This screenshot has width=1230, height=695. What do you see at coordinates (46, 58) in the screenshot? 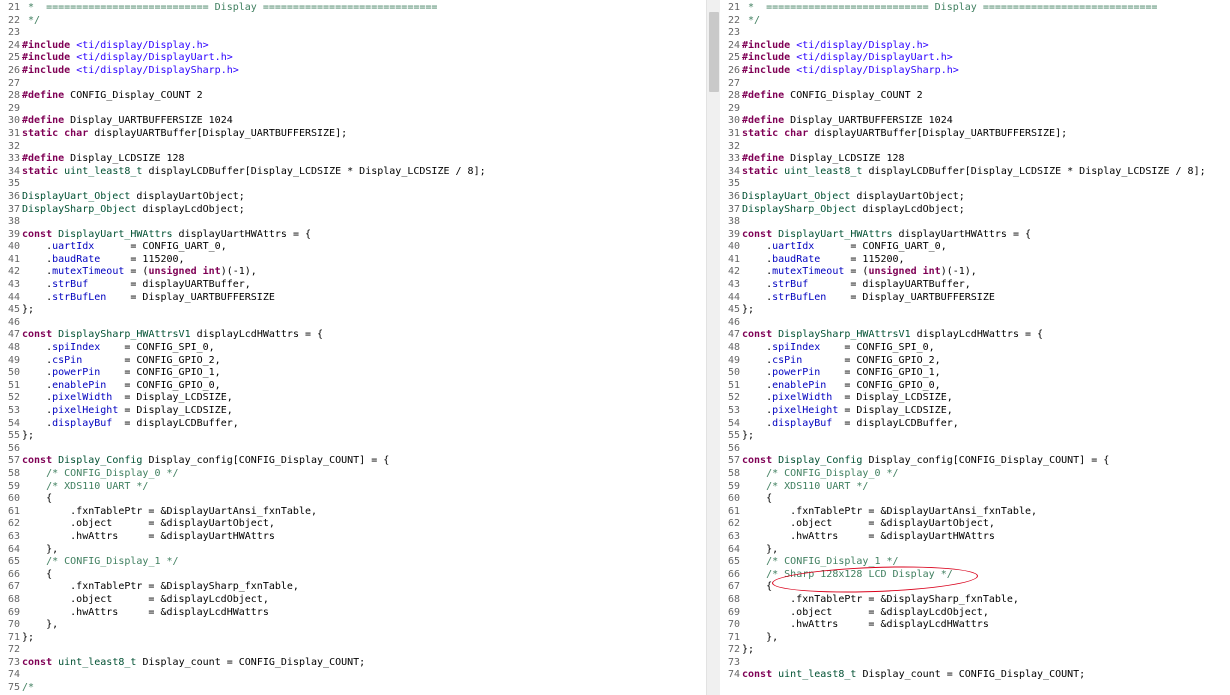
I see `code-token: #include` at bounding box center [46, 58].